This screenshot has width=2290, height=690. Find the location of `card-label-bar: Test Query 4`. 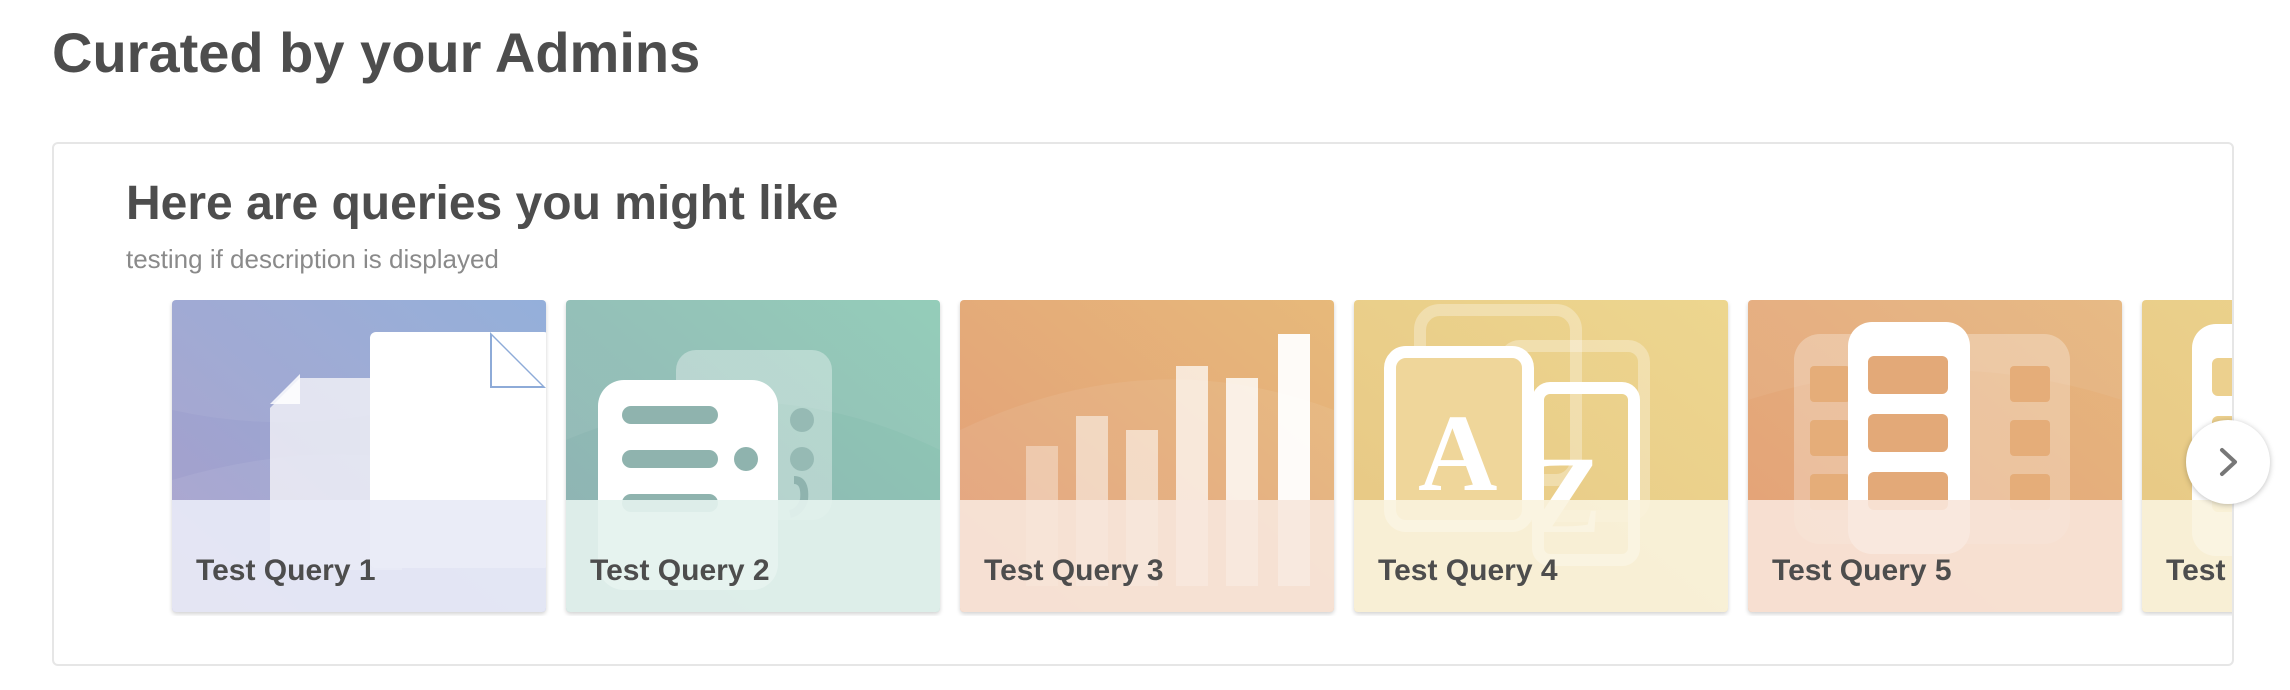

card-label-bar: Test Query 4 is located at coordinates (1541, 556).